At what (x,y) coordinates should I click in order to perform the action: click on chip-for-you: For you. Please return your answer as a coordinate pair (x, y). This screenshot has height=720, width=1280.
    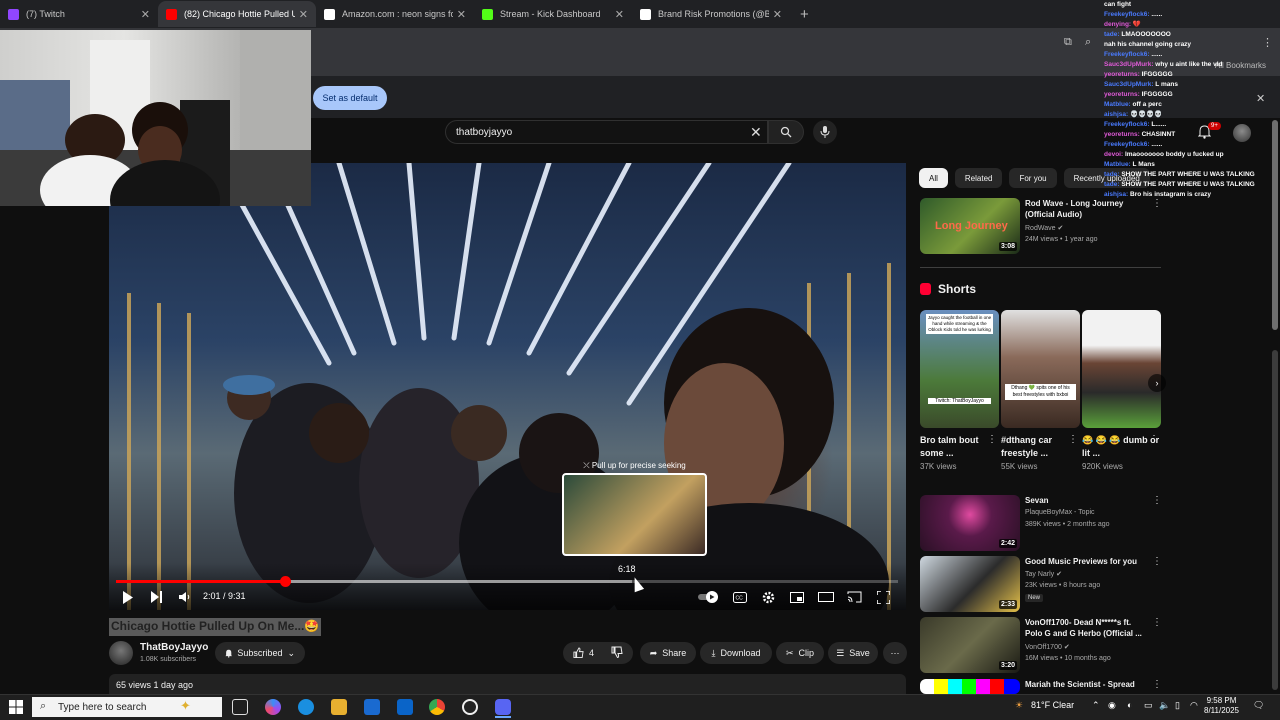
    Looking at the image, I should click on (1033, 178).